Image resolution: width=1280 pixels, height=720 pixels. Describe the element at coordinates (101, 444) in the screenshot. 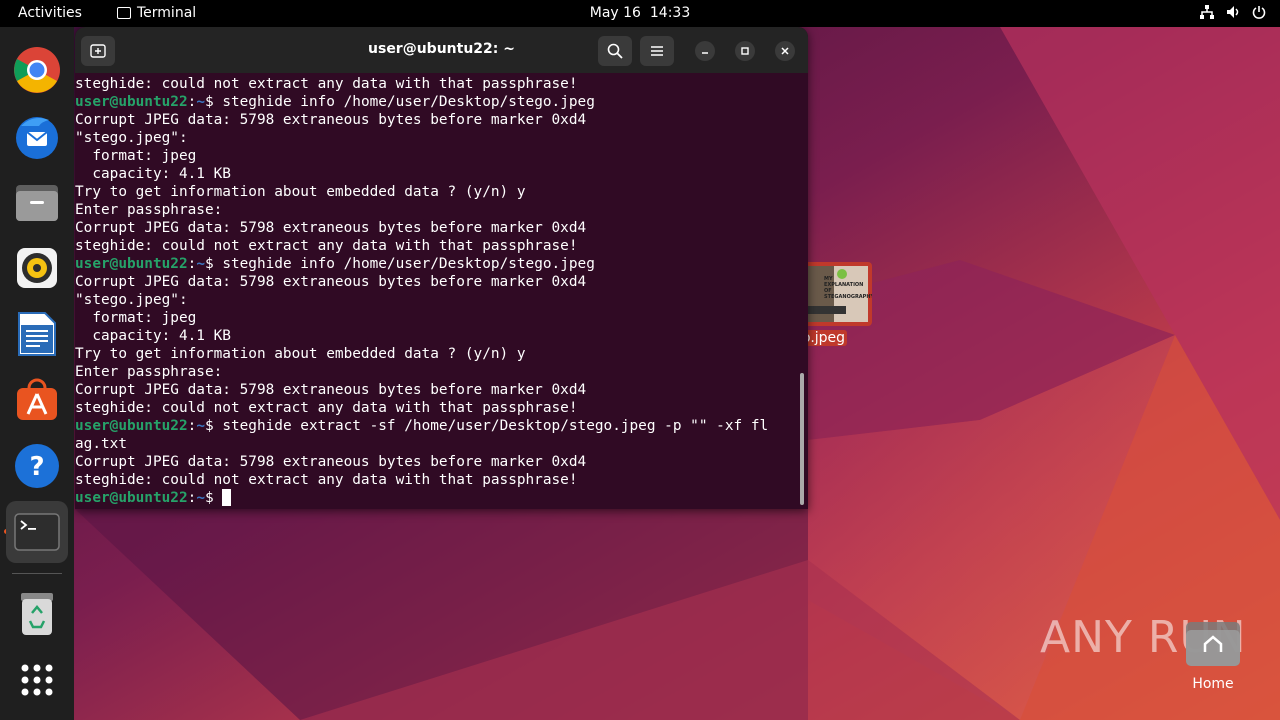

I see `terminal-output-line: ag.txt` at that location.